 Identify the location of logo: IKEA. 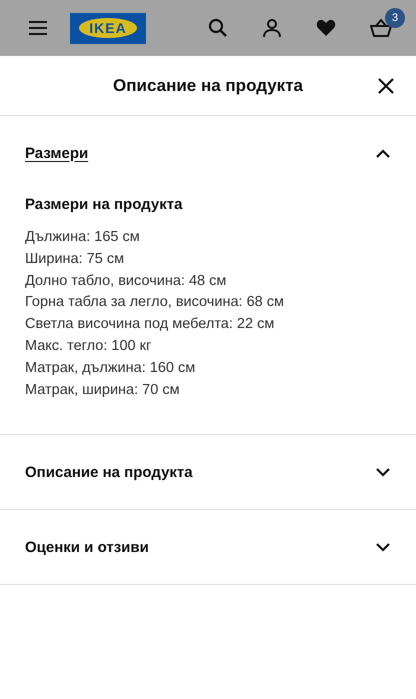
(108, 28).